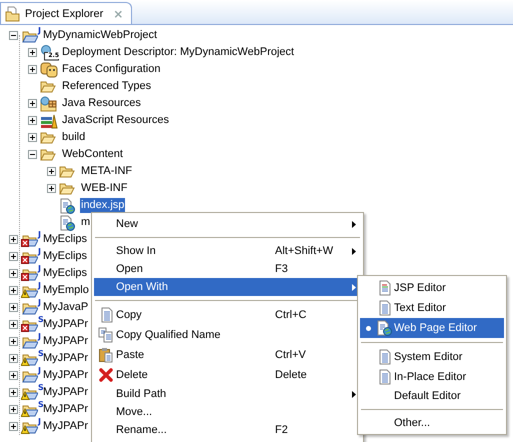 The height and width of the screenshot is (442, 513). What do you see at coordinates (227, 355) in the screenshot?
I see `menu-item: Paste Ctrl+V` at bounding box center [227, 355].